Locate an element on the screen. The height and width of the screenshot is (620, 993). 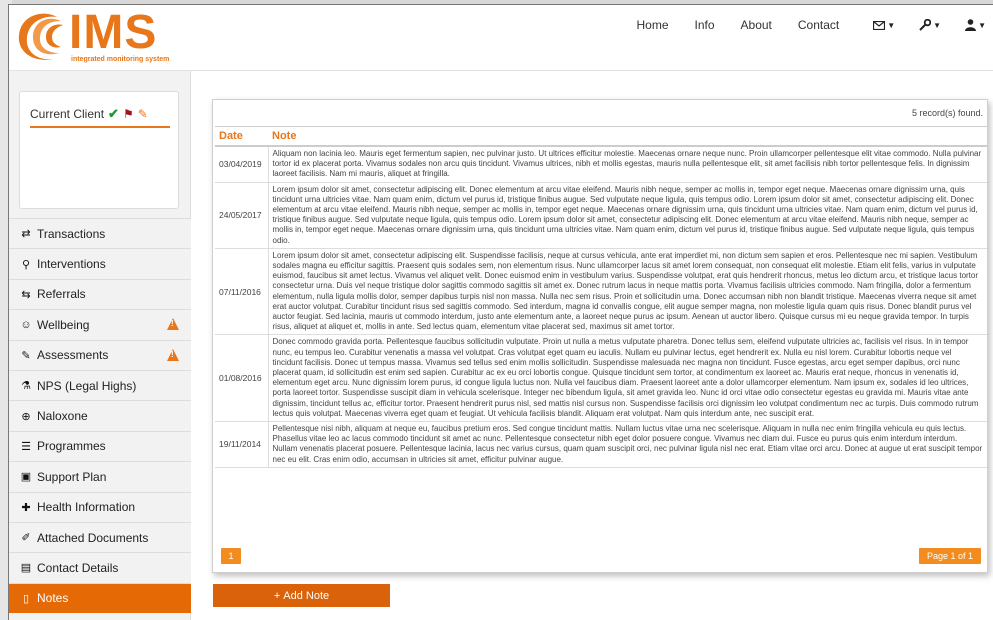
flag-icon: ⚑ is located at coordinates (128, 114).